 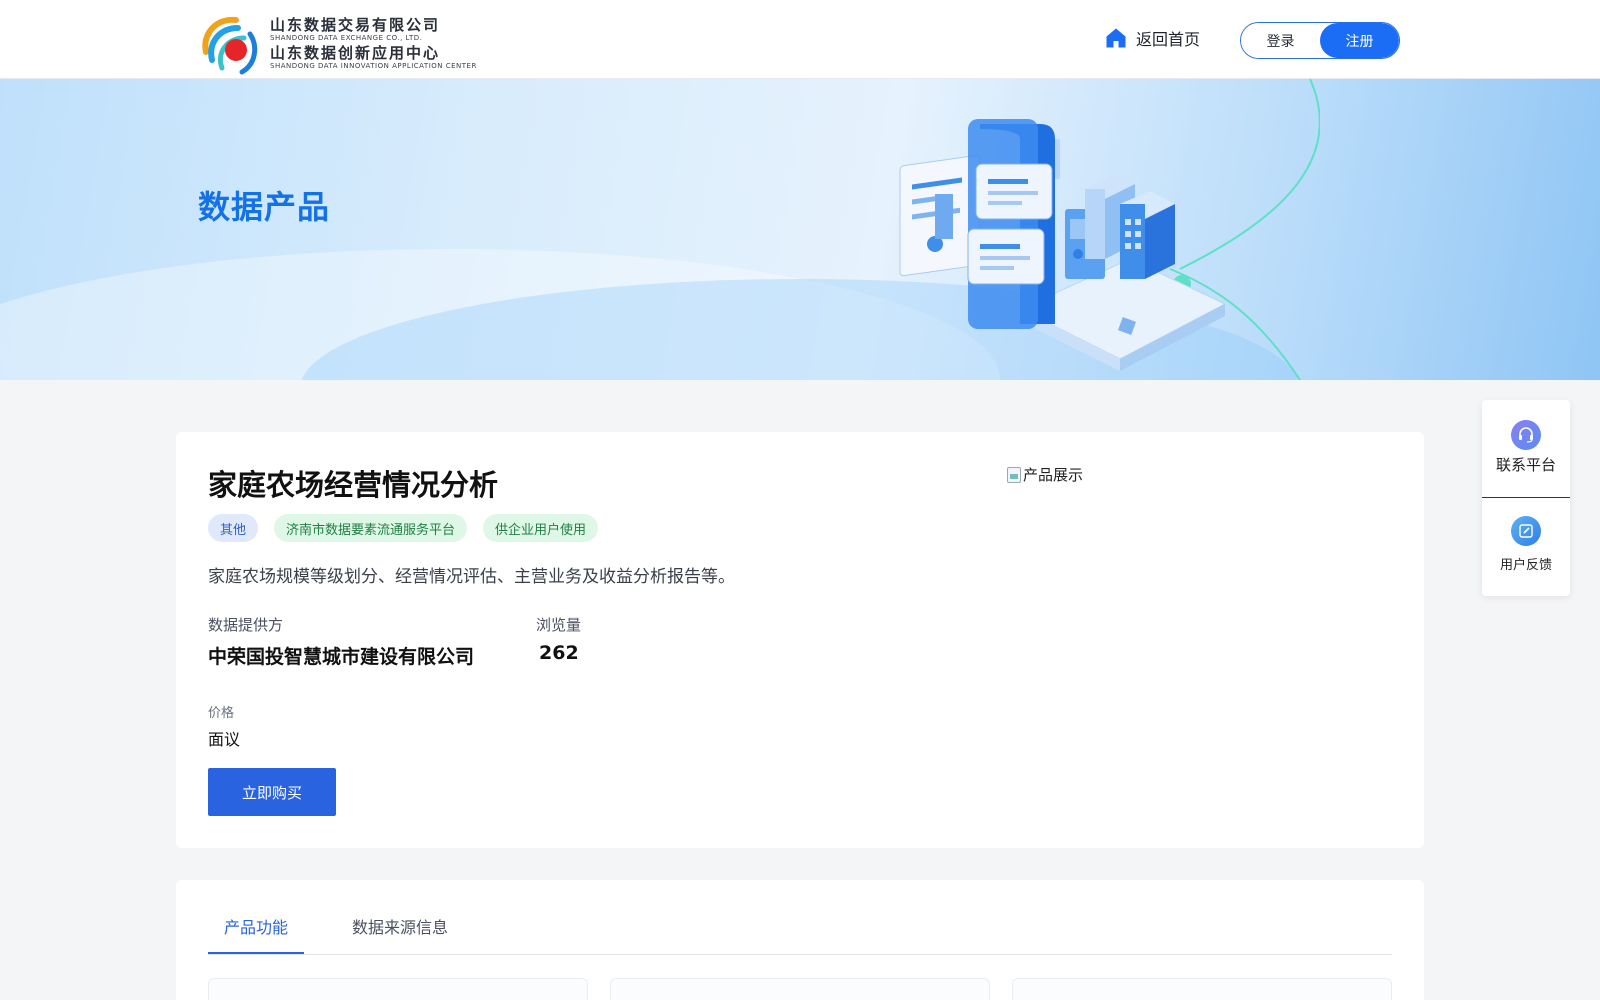 What do you see at coordinates (346, 38) in the screenshot?
I see `logo-en-1: SHANDONG DATA EXCHANGE CO., LTD.` at bounding box center [346, 38].